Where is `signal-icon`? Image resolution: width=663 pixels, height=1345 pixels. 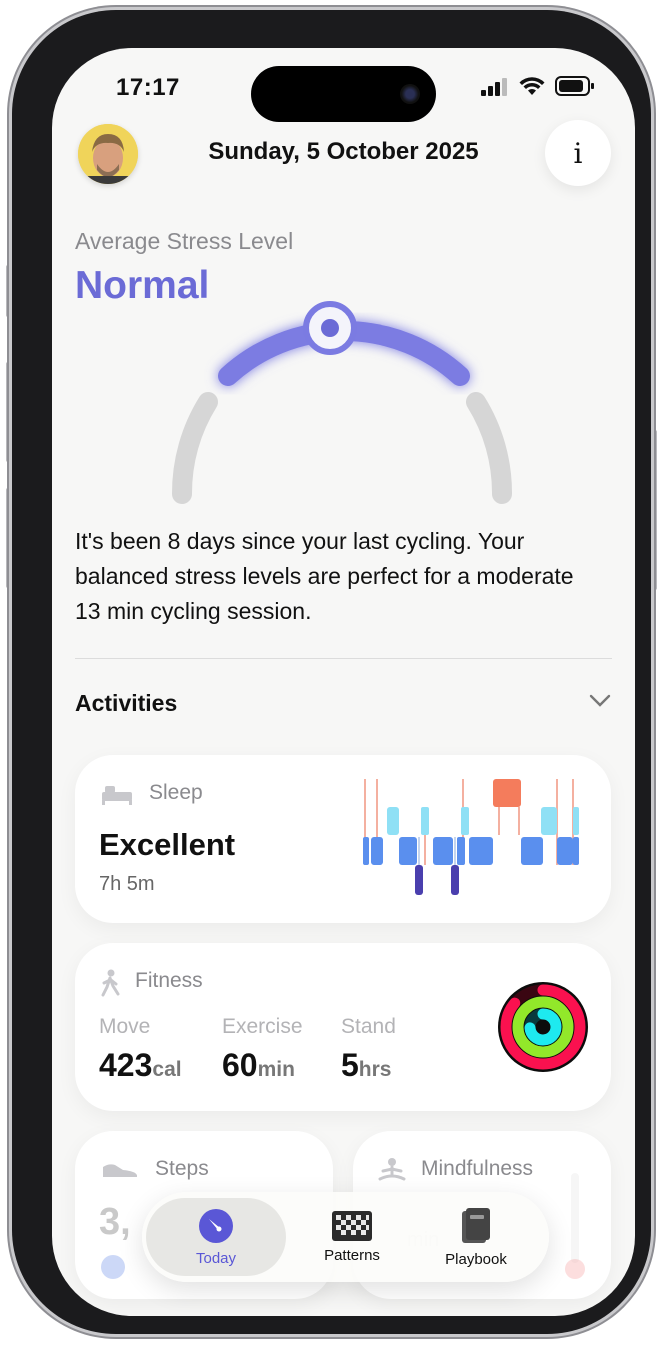 signal-icon is located at coordinates (494, 87).